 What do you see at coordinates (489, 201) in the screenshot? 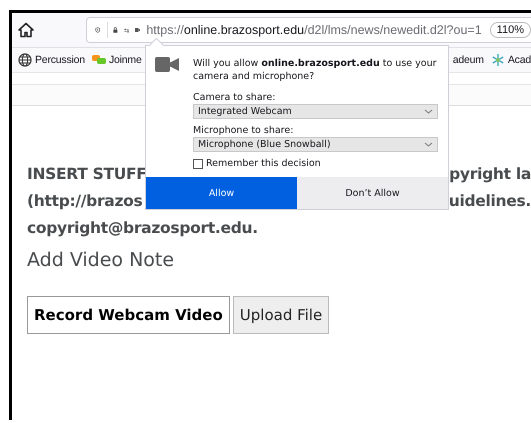
I see `notice-text: uidelines.` at bounding box center [489, 201].